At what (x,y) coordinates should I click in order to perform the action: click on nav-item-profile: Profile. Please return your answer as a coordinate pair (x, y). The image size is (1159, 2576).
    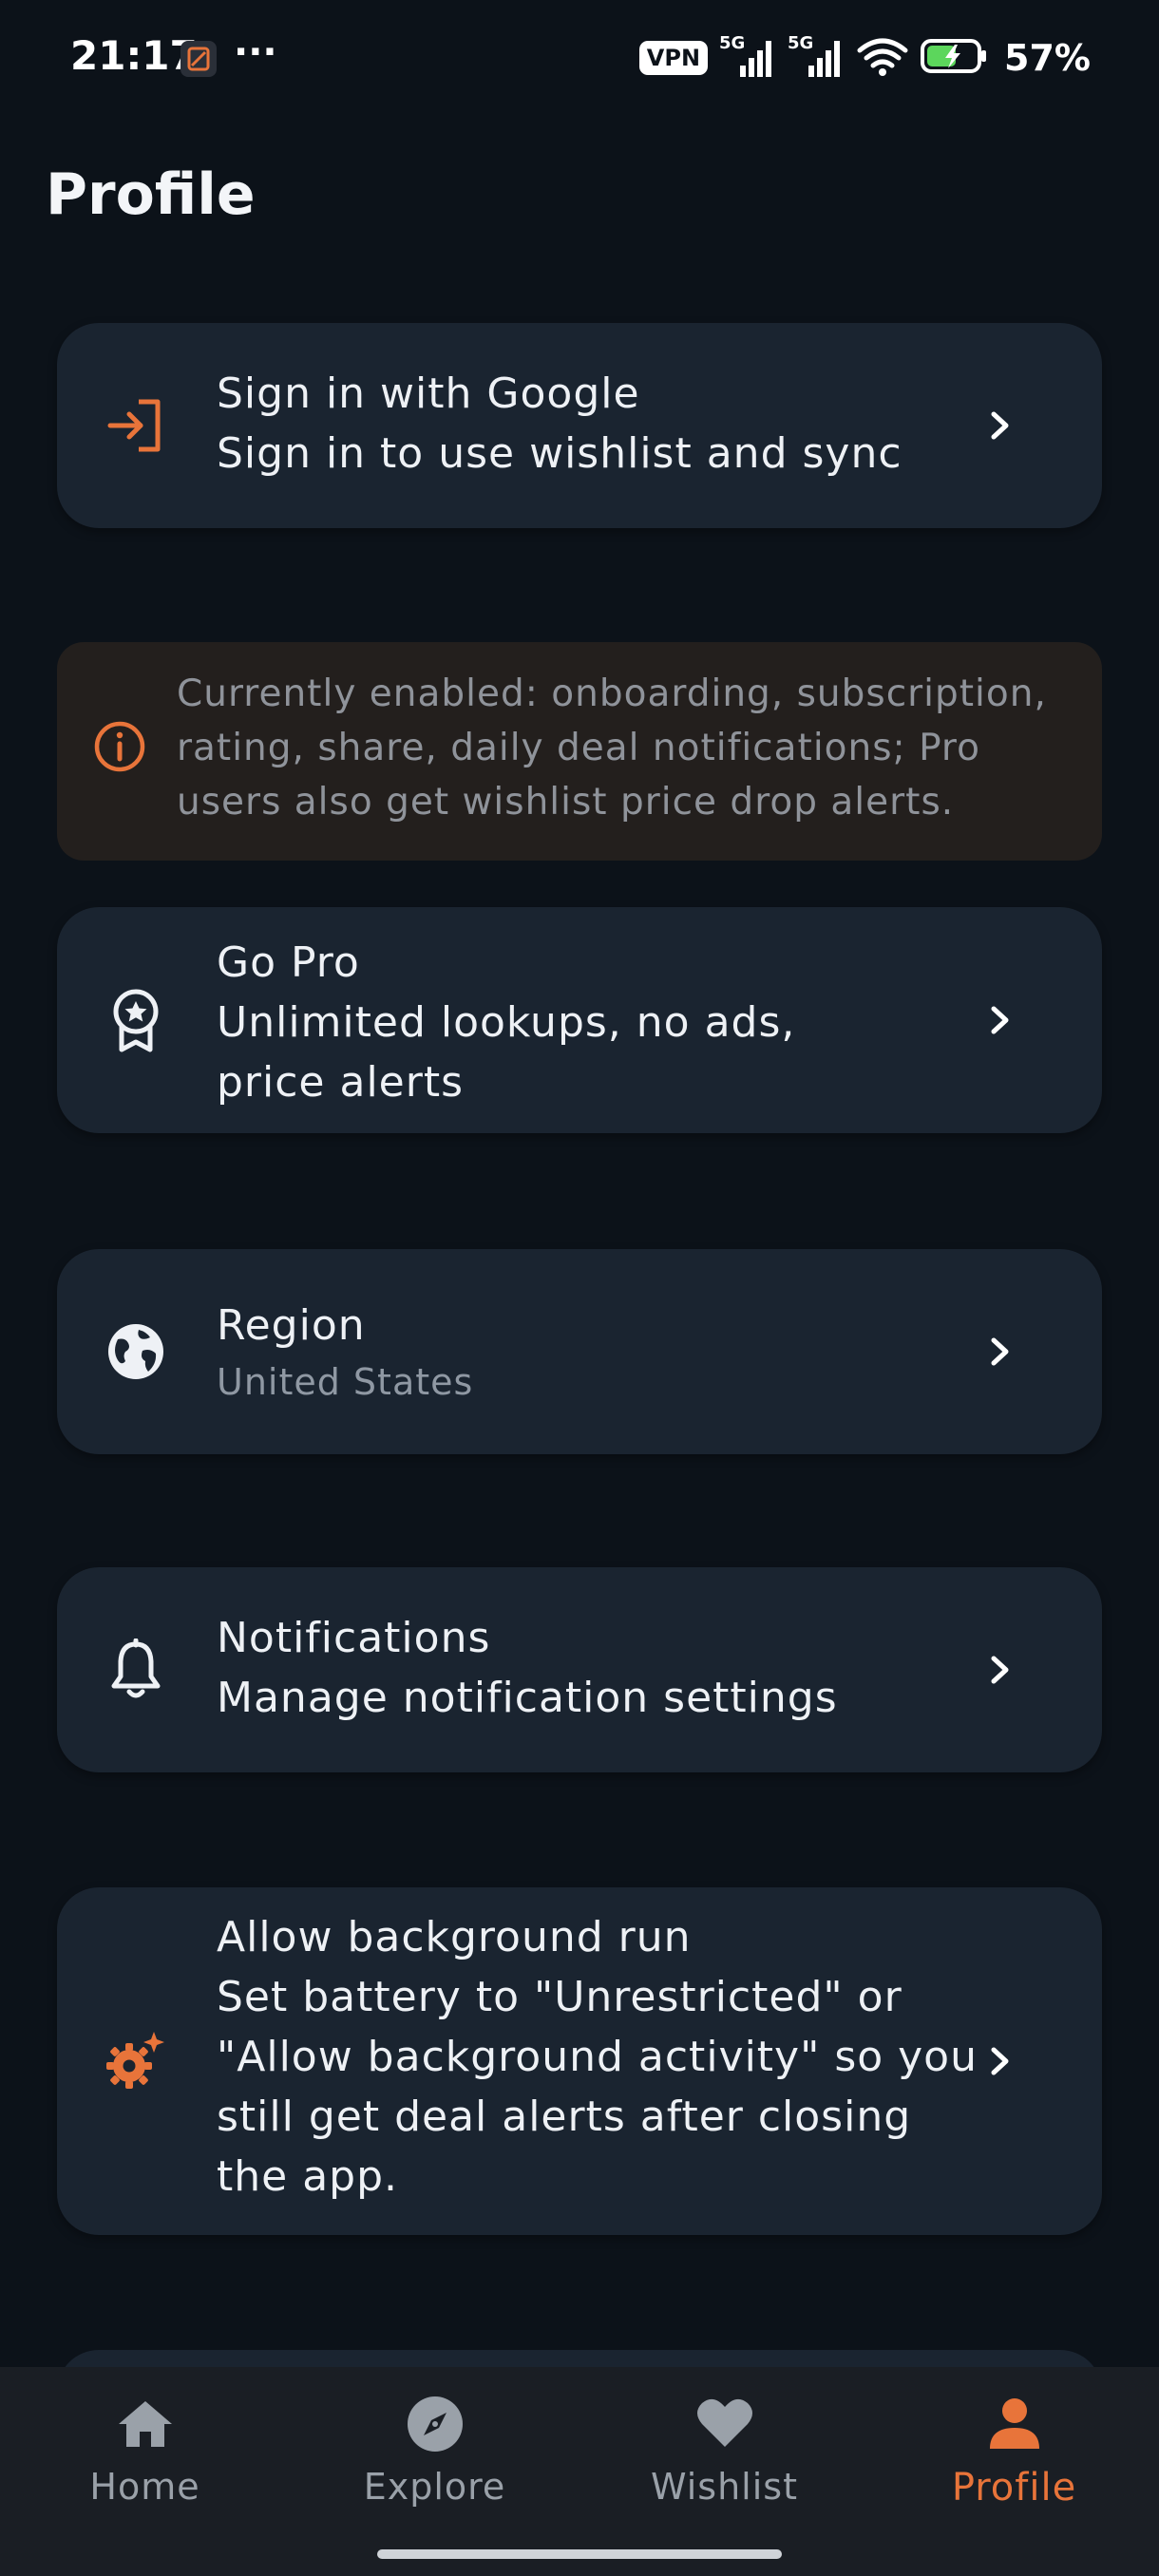
    Looking at the image, I should click on (1014, 2461).